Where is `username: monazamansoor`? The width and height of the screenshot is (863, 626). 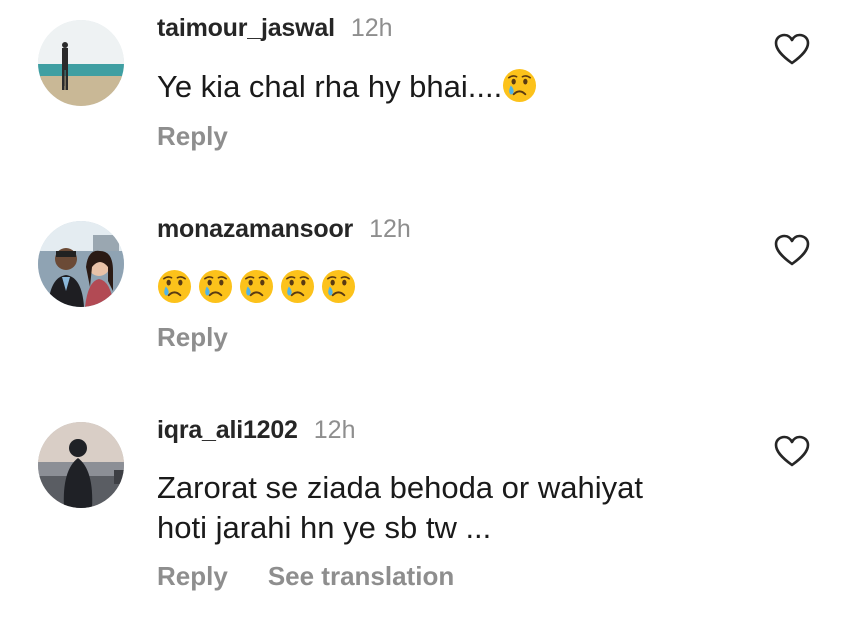
username: monazamansoor is located at coordinates (255, 229).